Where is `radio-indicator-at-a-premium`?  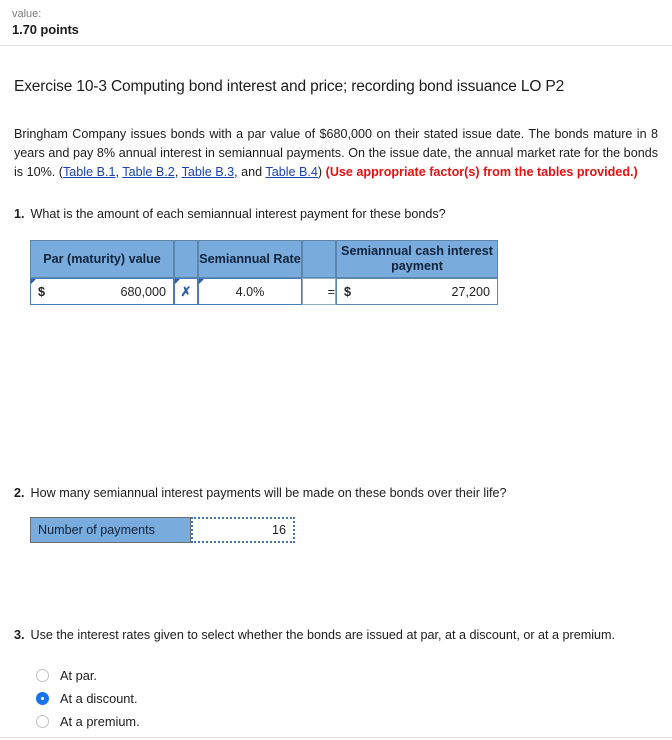
radio-indicator-at-a-premium is located at coordinates (42, 721).